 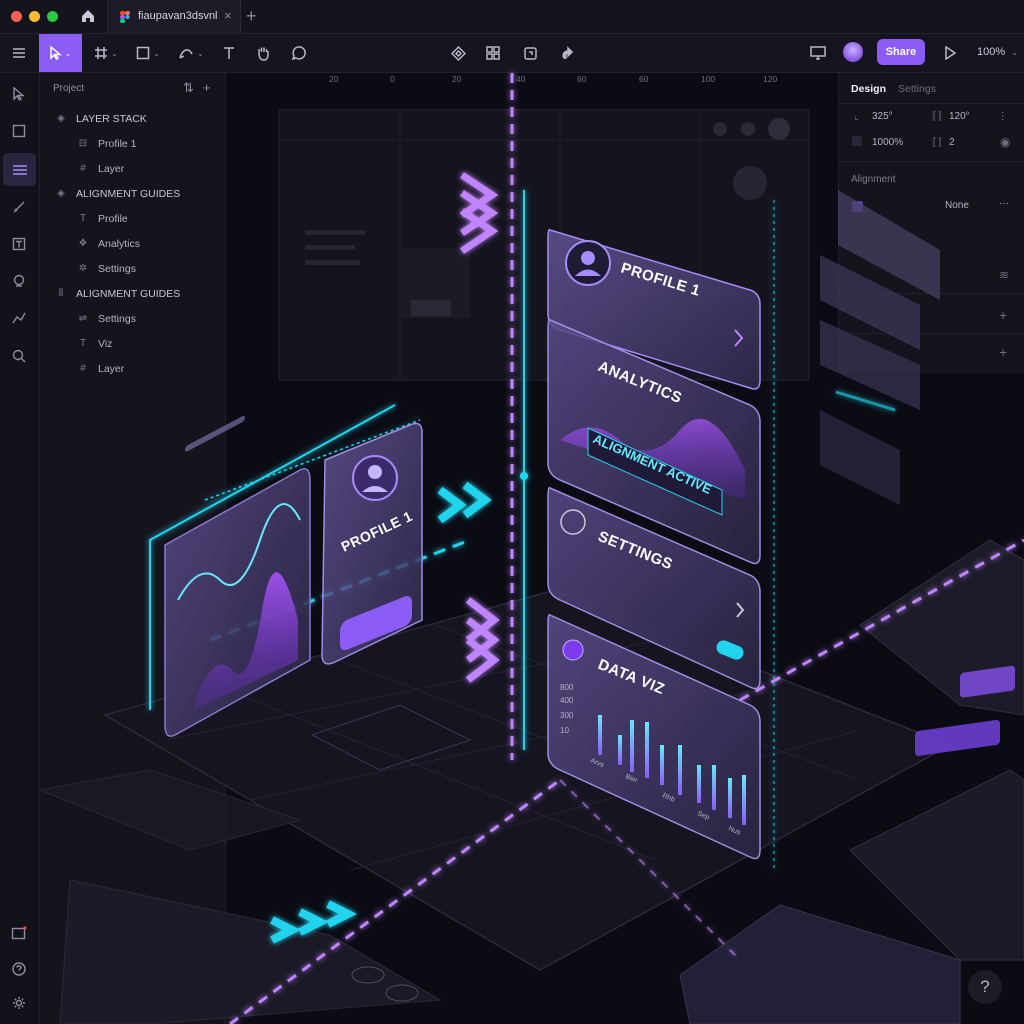 I want to click on y-tick: 10, so click(x=564, y=730).